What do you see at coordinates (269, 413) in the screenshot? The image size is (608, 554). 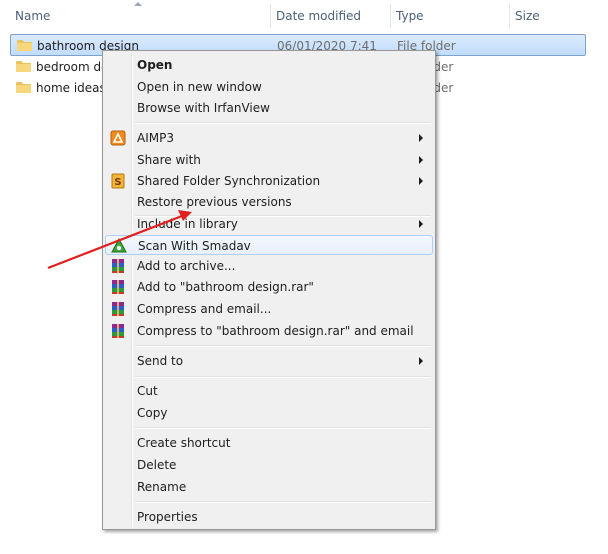 I see `menu-item-copy: Copy` at bounding box center [269, 413].